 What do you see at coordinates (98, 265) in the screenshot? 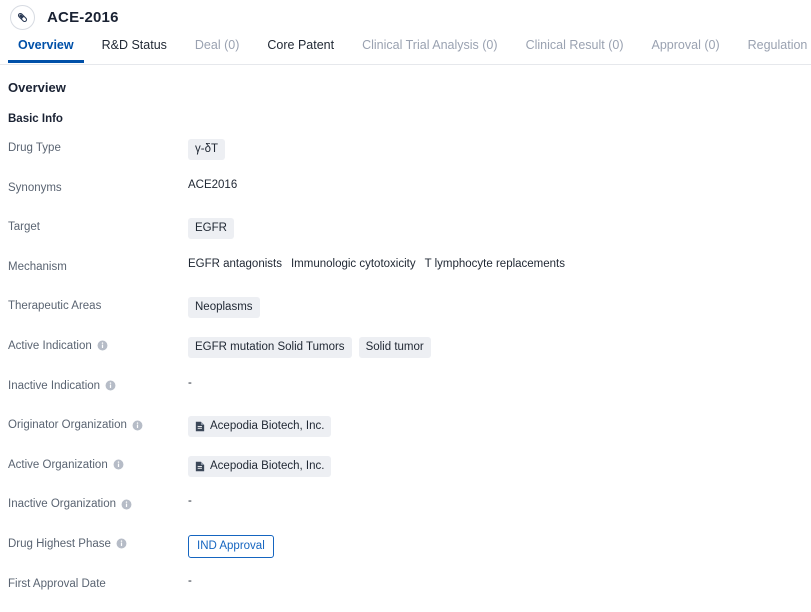
I see `row-label-mechanism: Mechanism` at bounding box center [98, 265].